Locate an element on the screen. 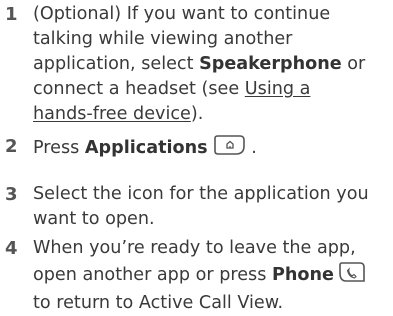  step-text: Press Applications . is located at coordinates (212, 149).